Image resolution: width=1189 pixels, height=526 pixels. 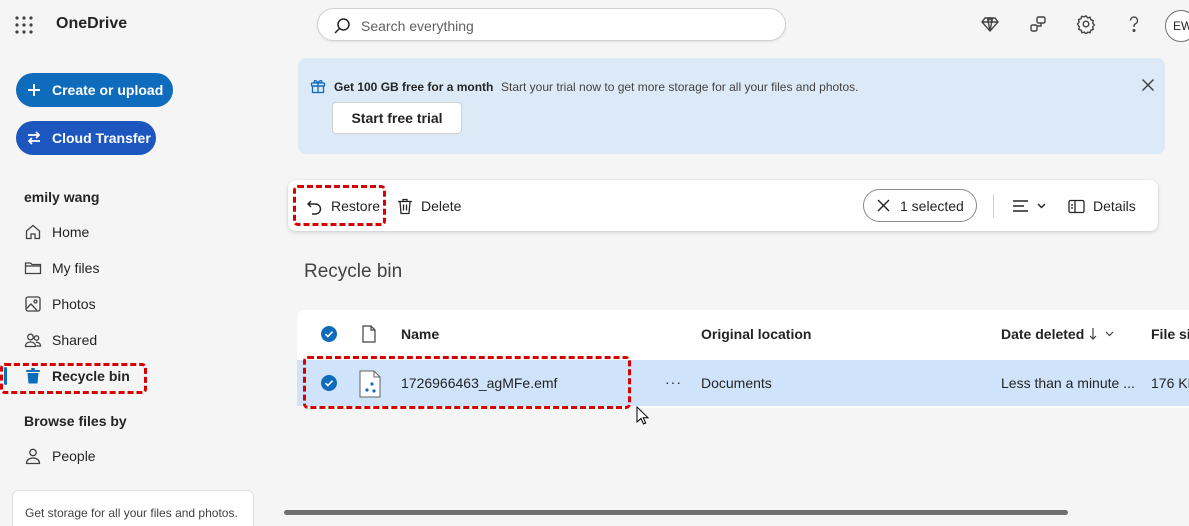 I want to click on browse-section-title: Browse files by, so click(x=75, y=421).